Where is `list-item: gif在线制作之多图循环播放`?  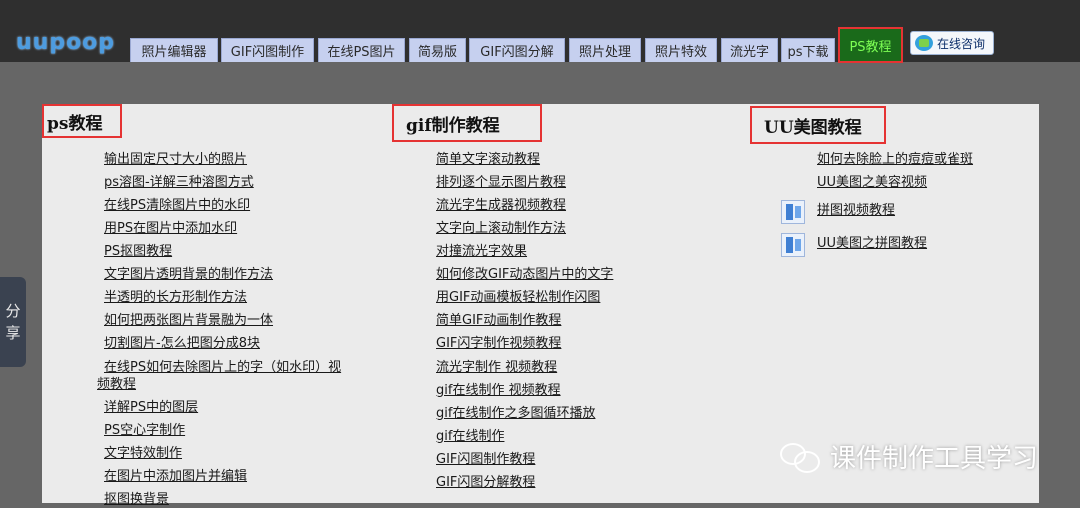
list-item: gif在线制作之多图循环播放 is located at coordinates (515, 414).